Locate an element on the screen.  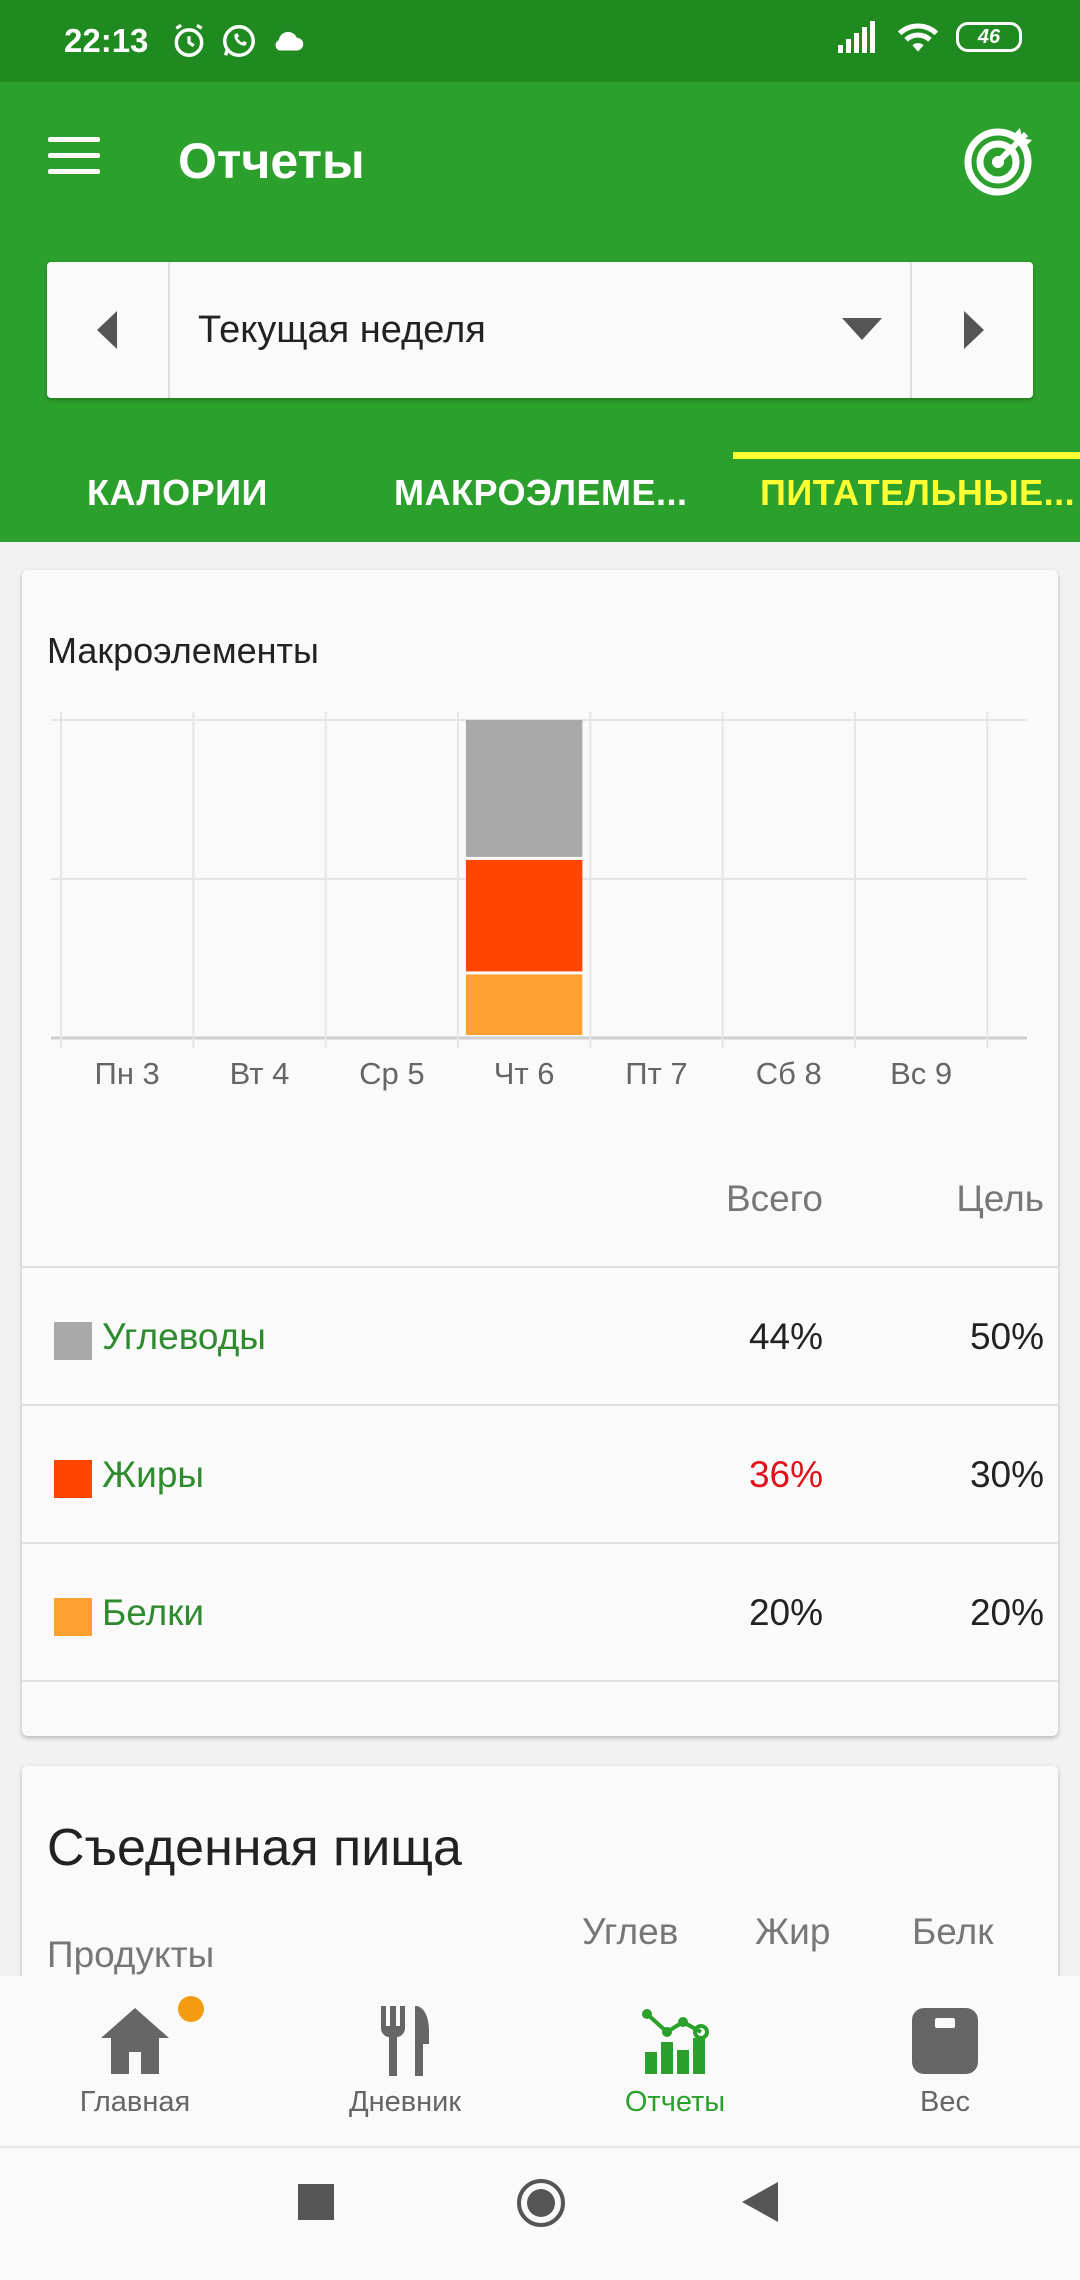
macro-total: 44% is located at coordinates (785, 1336).